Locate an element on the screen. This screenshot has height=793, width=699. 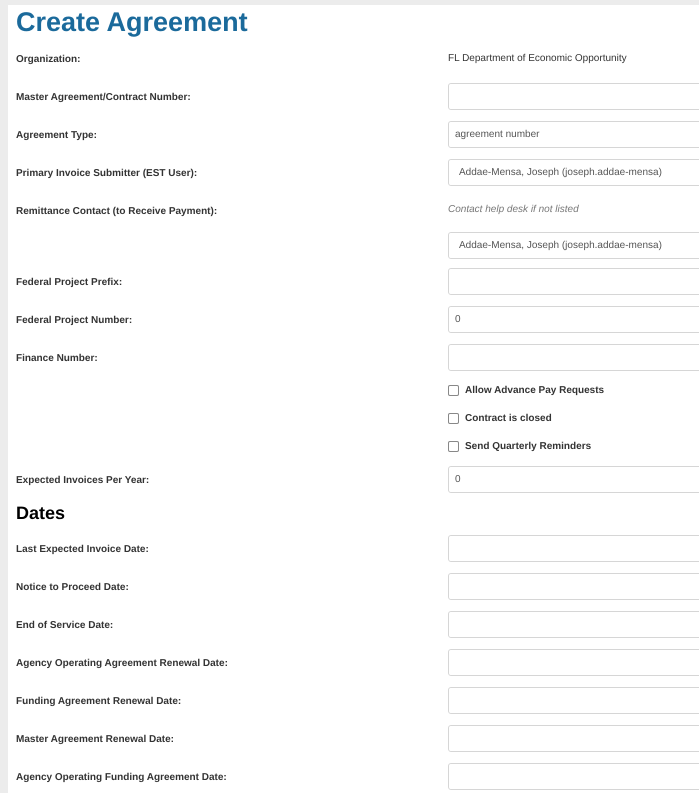
input-field: agreement number is located at coordinates (573, 134).